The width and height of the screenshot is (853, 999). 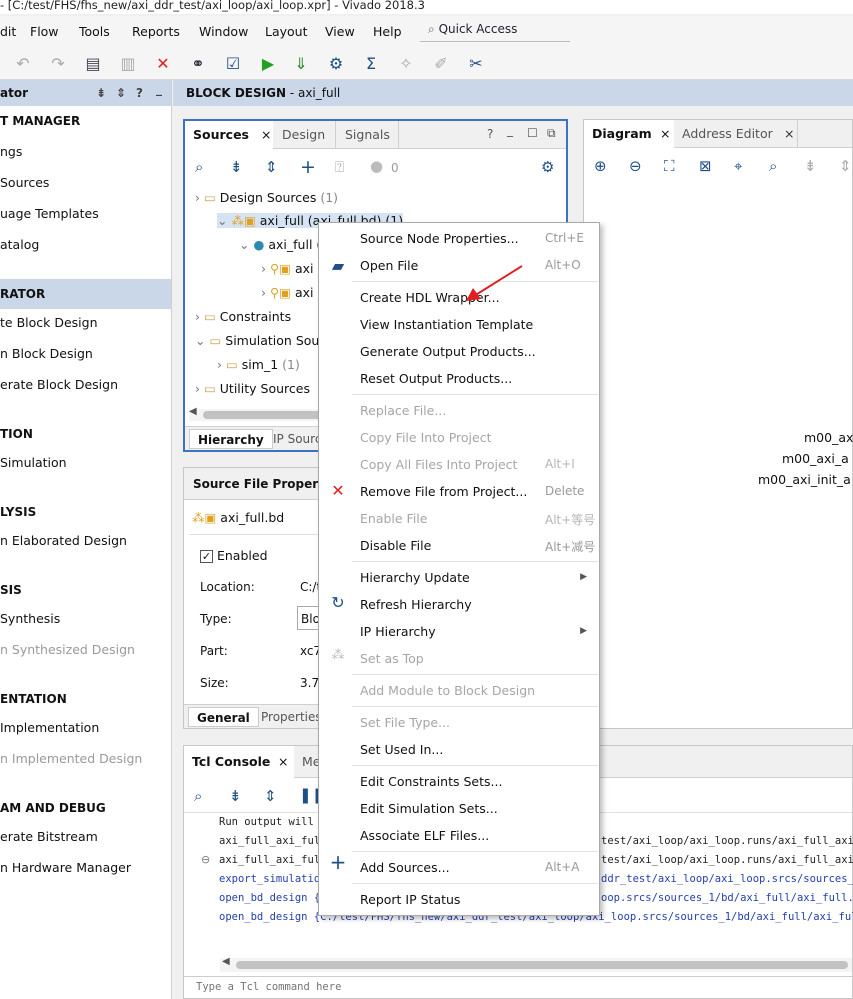 What do you see at coordinates (305, 135) in the screenshot?
I see `tab-design: Design` at bounding box center [305, 135].